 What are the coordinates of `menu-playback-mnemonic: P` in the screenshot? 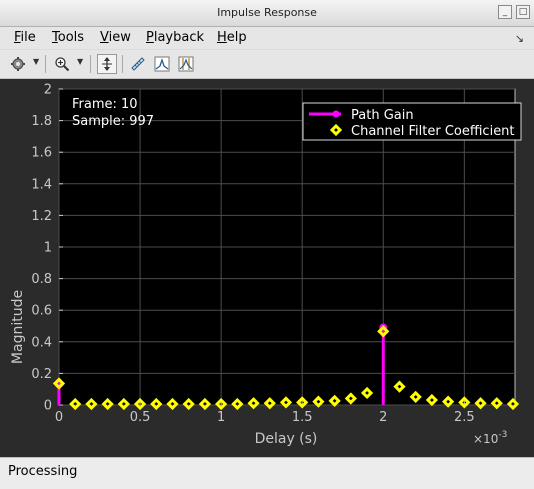 It's located at (150, 37).